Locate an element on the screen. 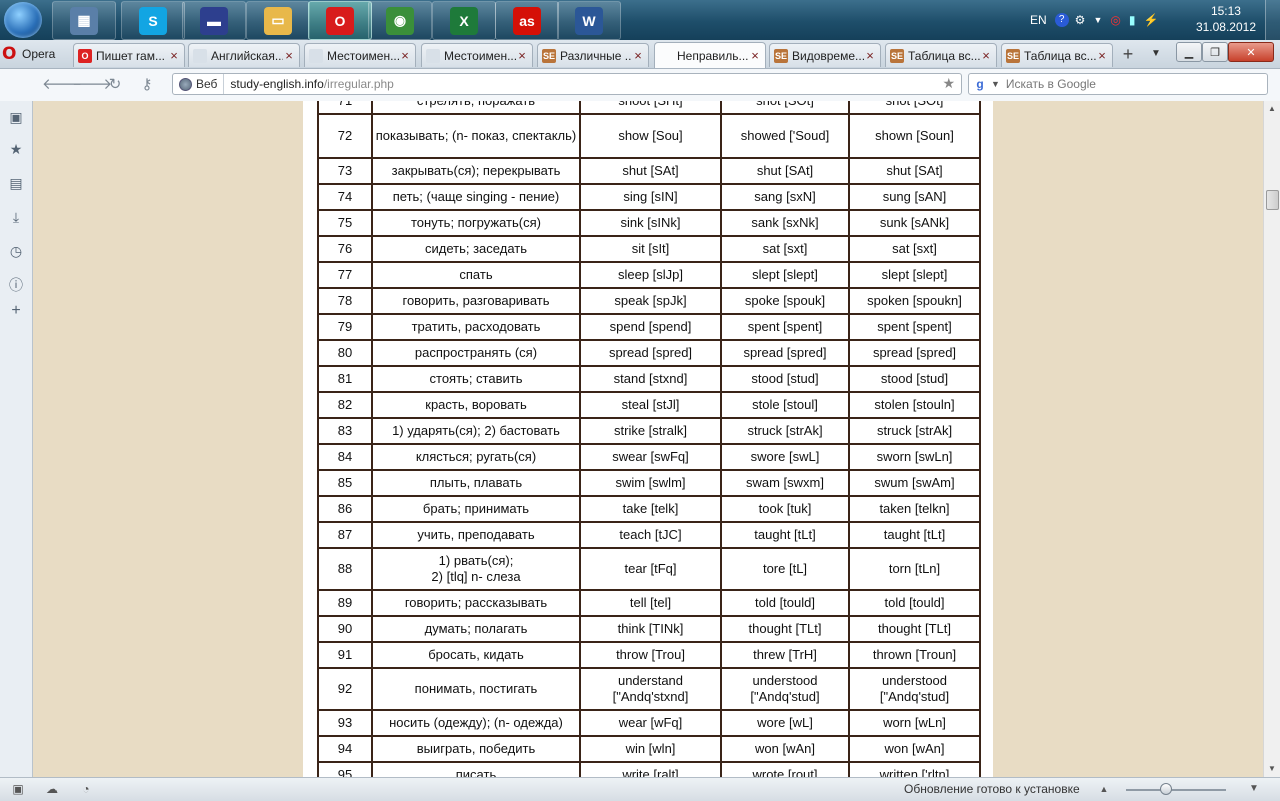 This screenshot has height=801, width=1280. verb-number: 89 is located at coordinates (345, 603).